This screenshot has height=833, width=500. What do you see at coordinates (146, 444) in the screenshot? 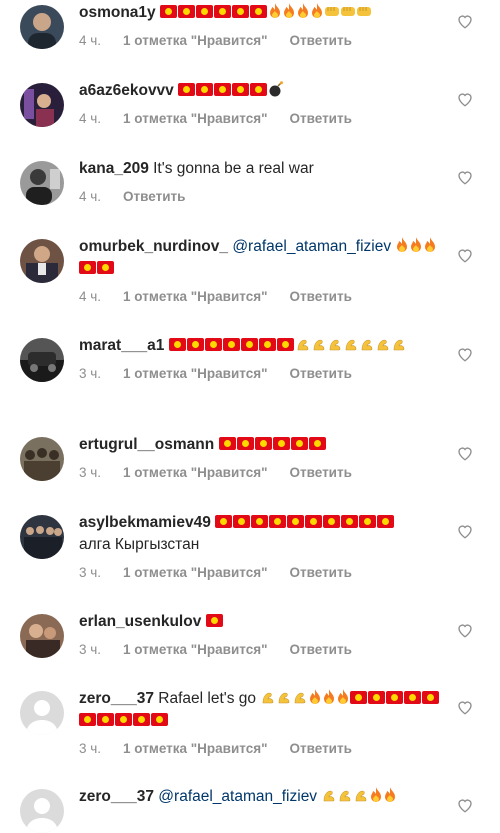
I see `comment-username: ertugrul__osmann` at bounding box center [146, 444].